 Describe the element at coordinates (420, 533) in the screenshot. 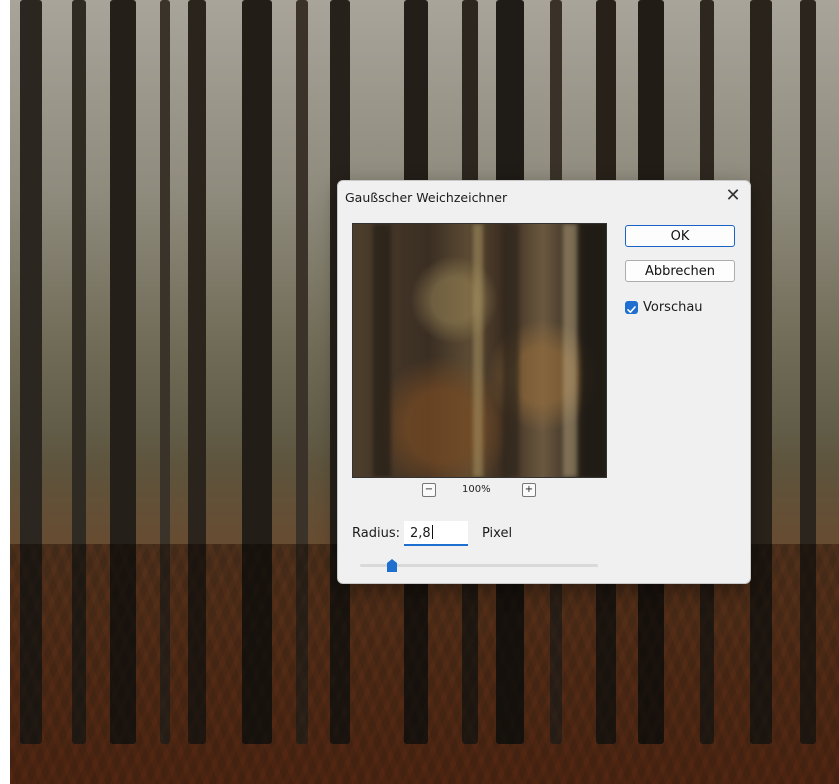

I see `radius-value: 2,8` at that location.